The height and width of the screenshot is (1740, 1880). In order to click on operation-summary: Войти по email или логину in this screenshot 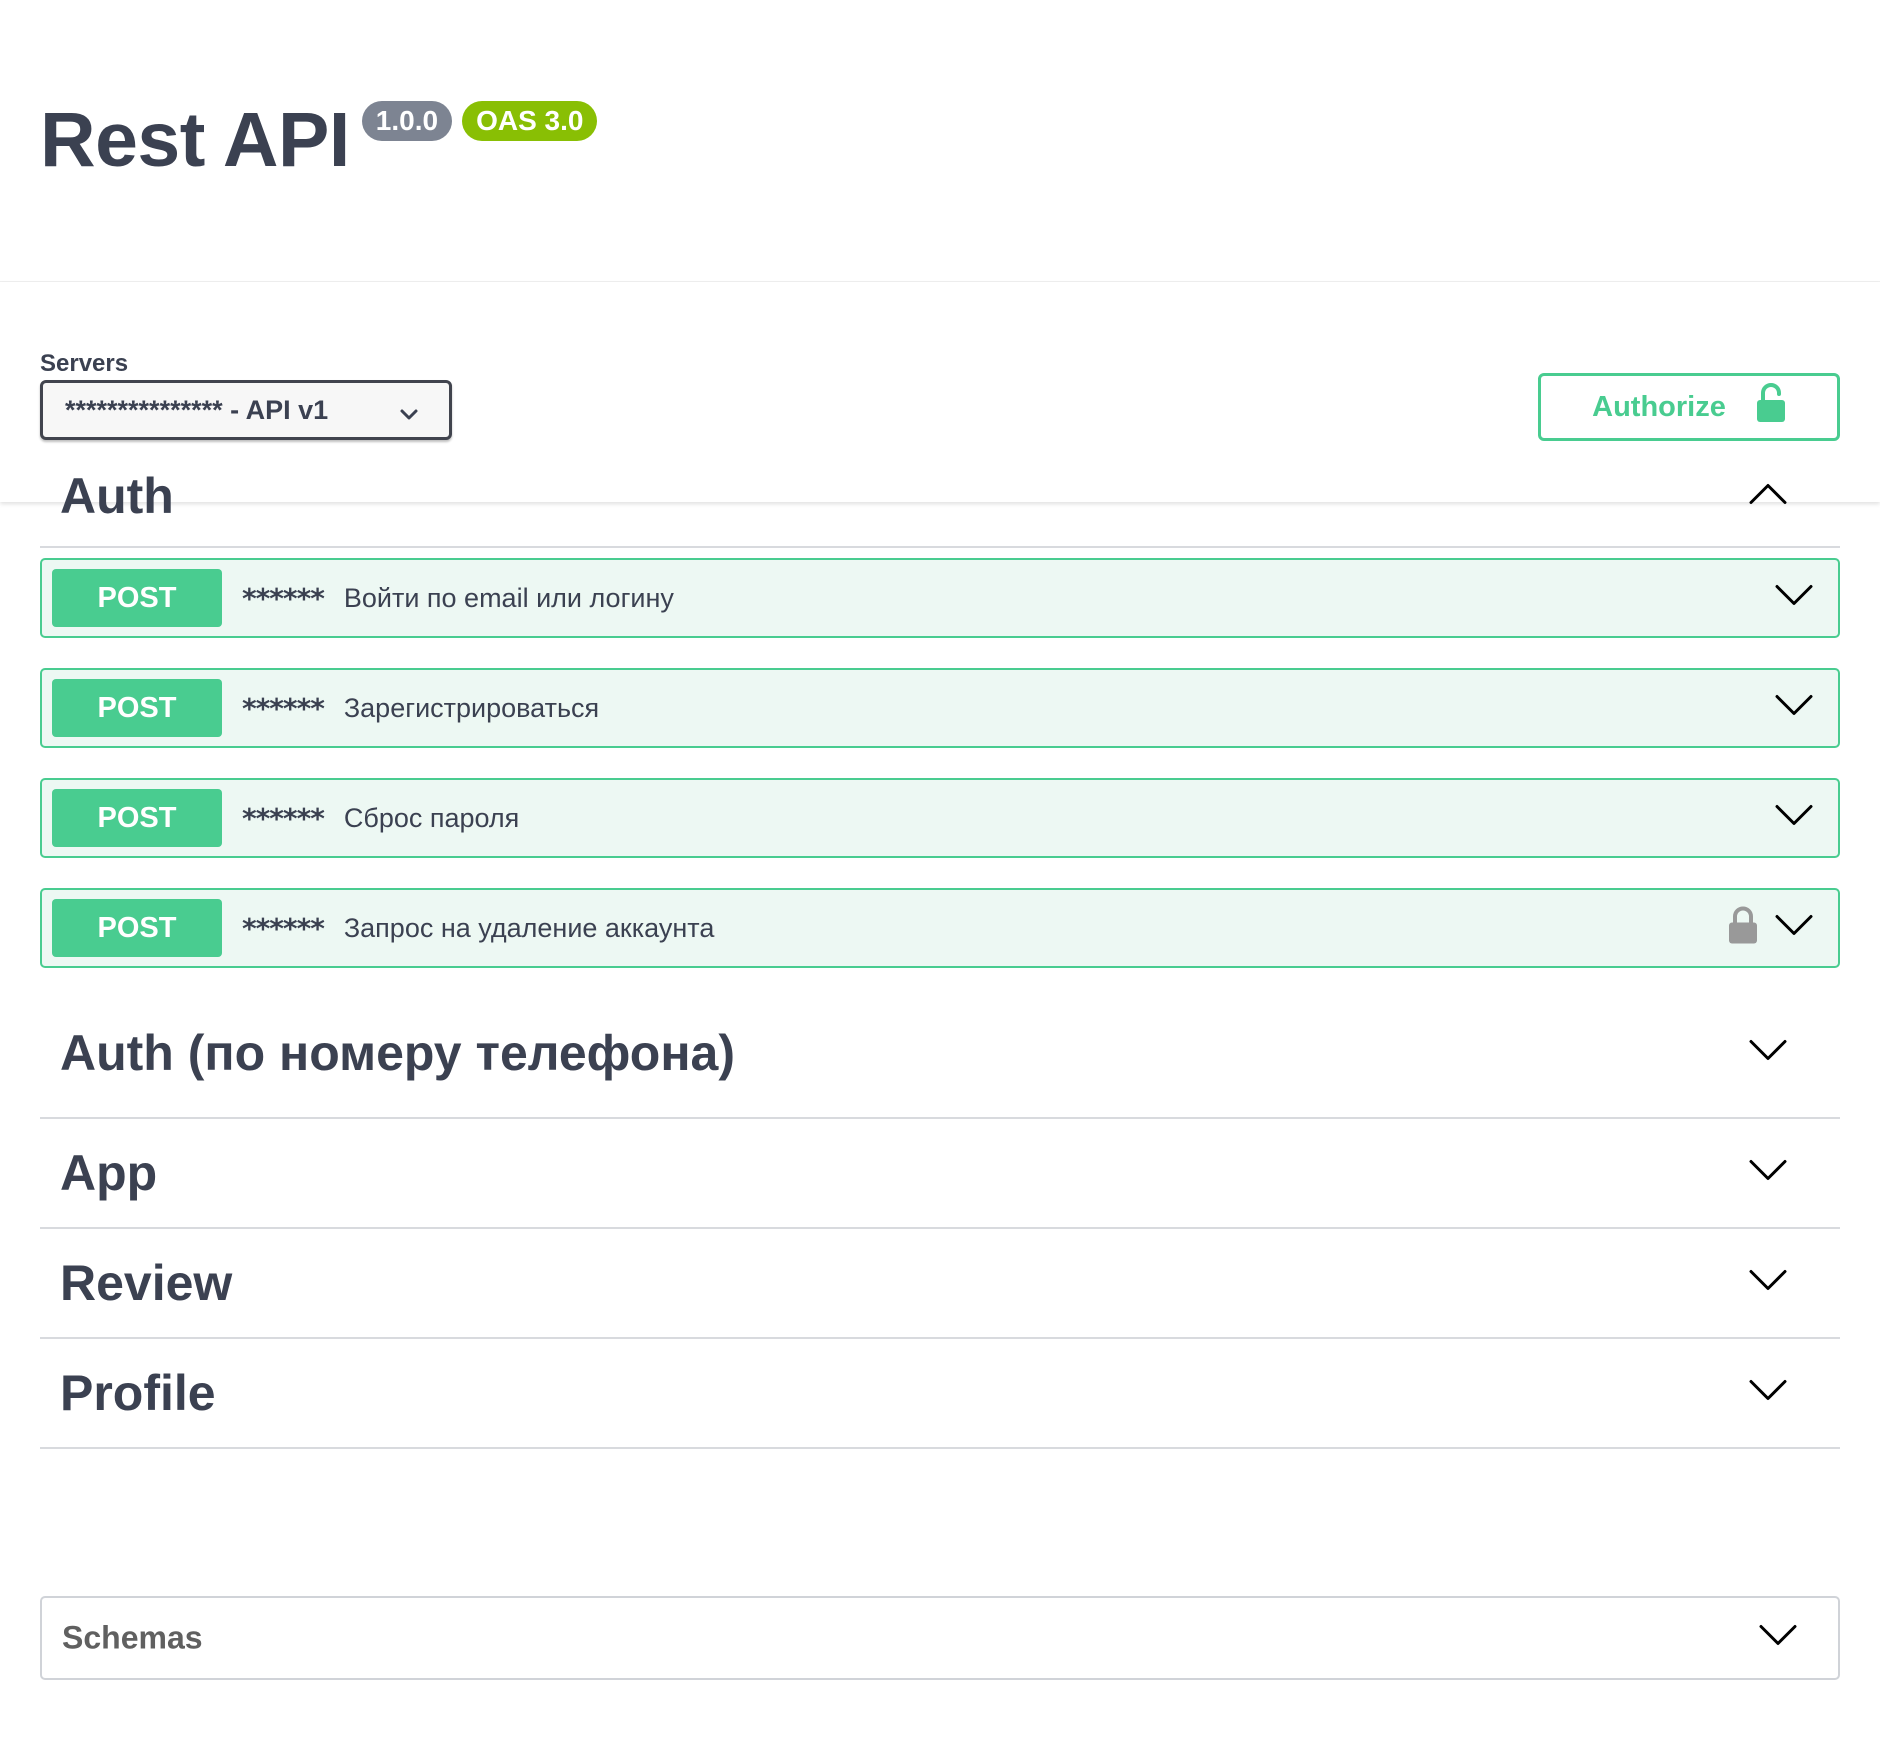, I will do `click(508, 597)`.